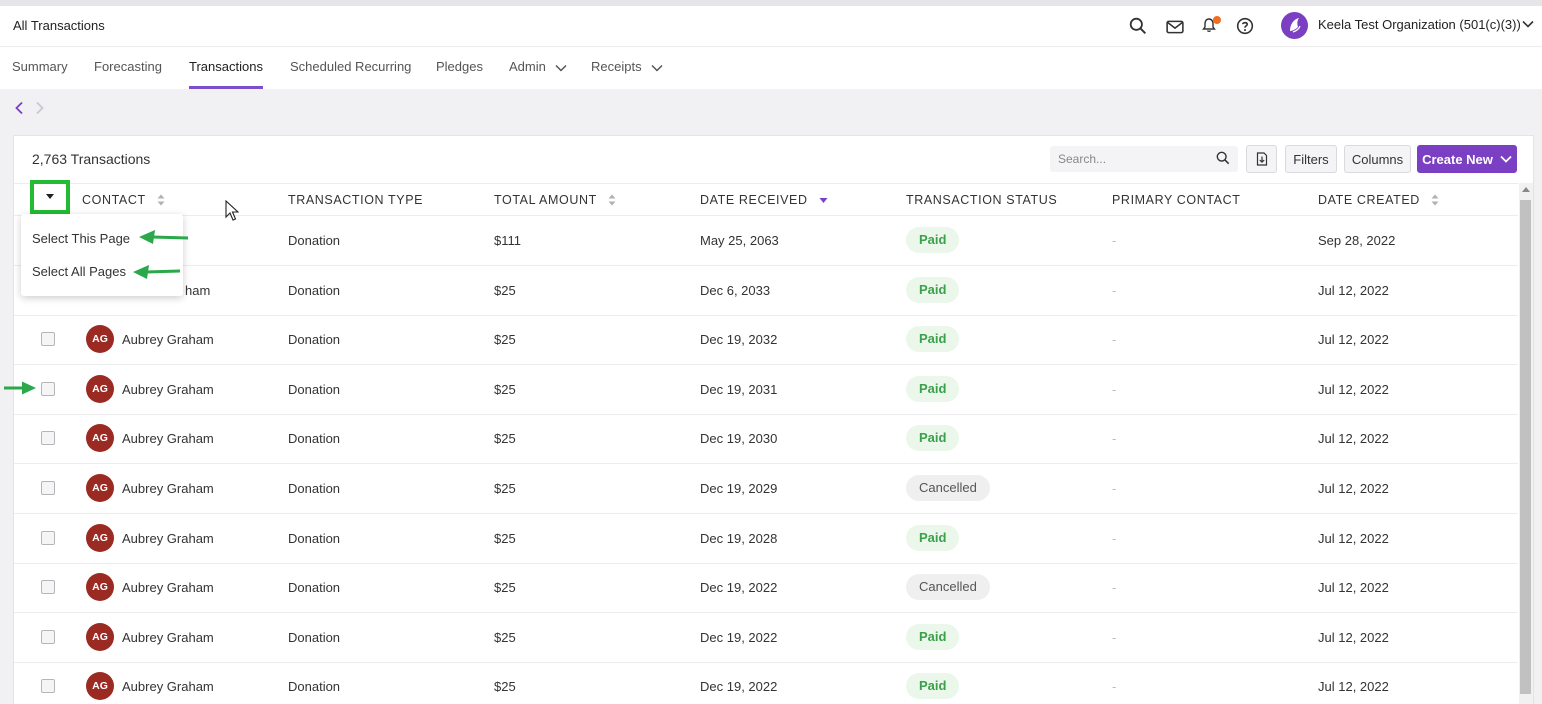 The width and height of the screenshot is (1542, 704). What do you see at coordinates (739, 339) in the screenshot?
I see `date-received: Dec 19, 2032` at bounding box center [739, 339].